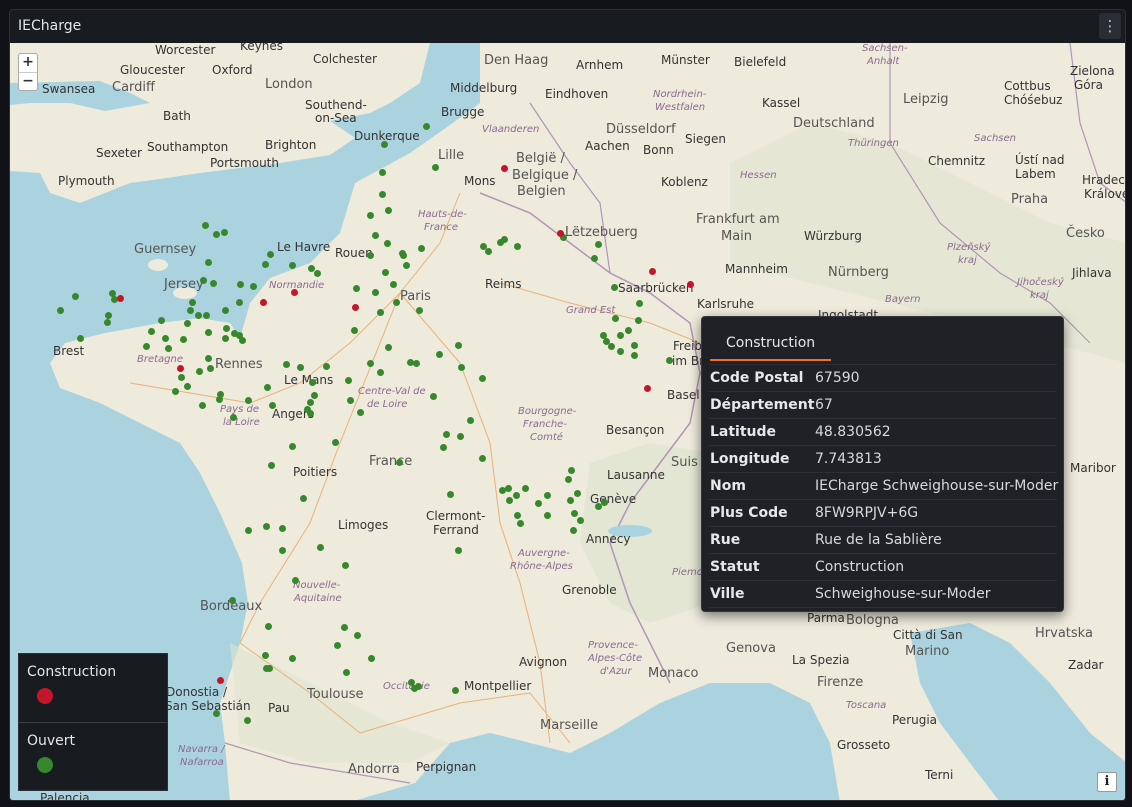 Image resolution: width=1132 pixels, height=807 pixels. Describe the element at coordinates (1110, 26) in the screenshot. I see `ellipsis-vertical-icon: ⋮` at that location.